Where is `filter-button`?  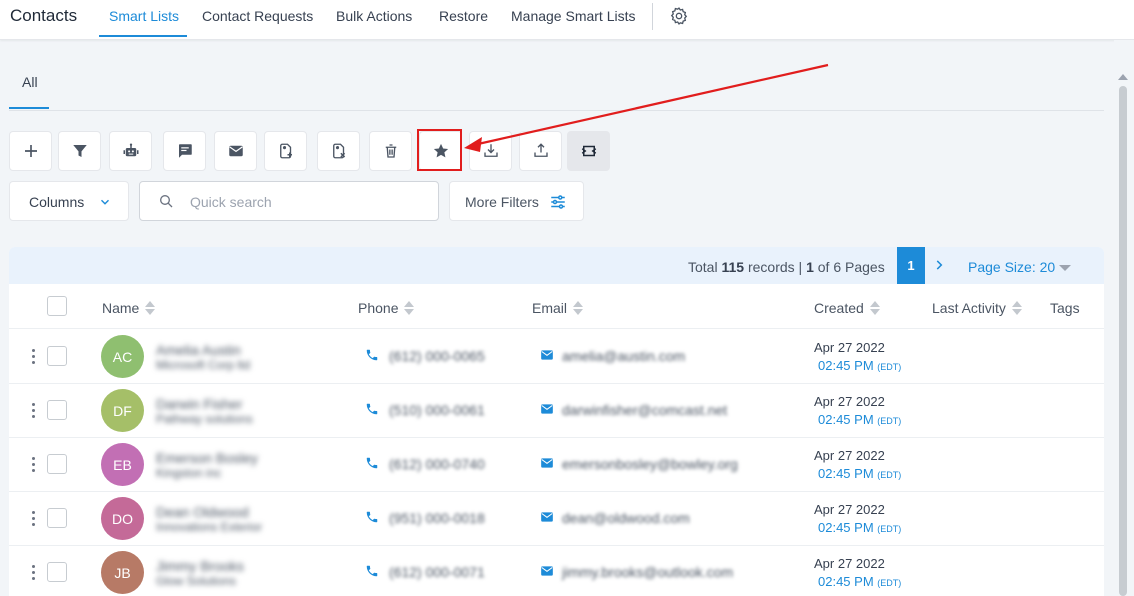
filter-button is located at coordinates (79, 151).